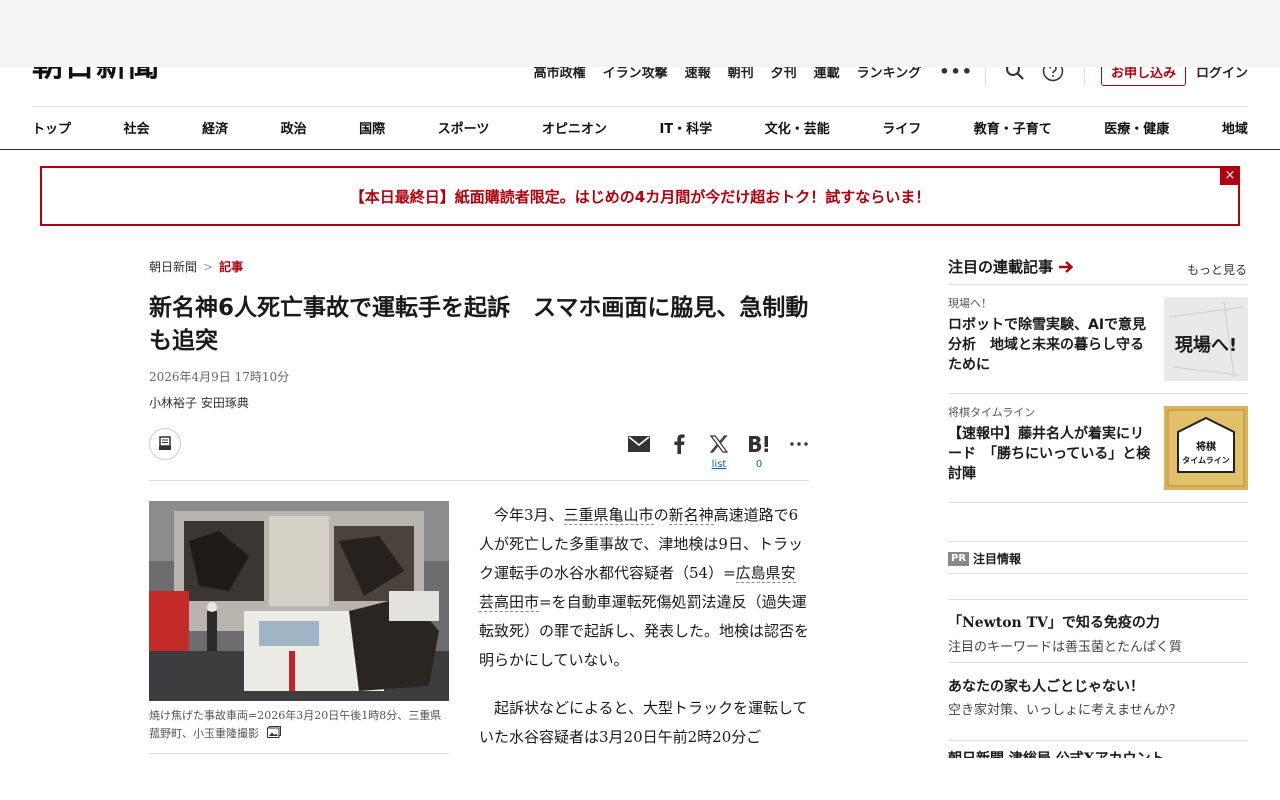 The width and height of the screenshot is (1280, 800). I want to click on series-label: 将棋タイムライン, so click(991, 412).